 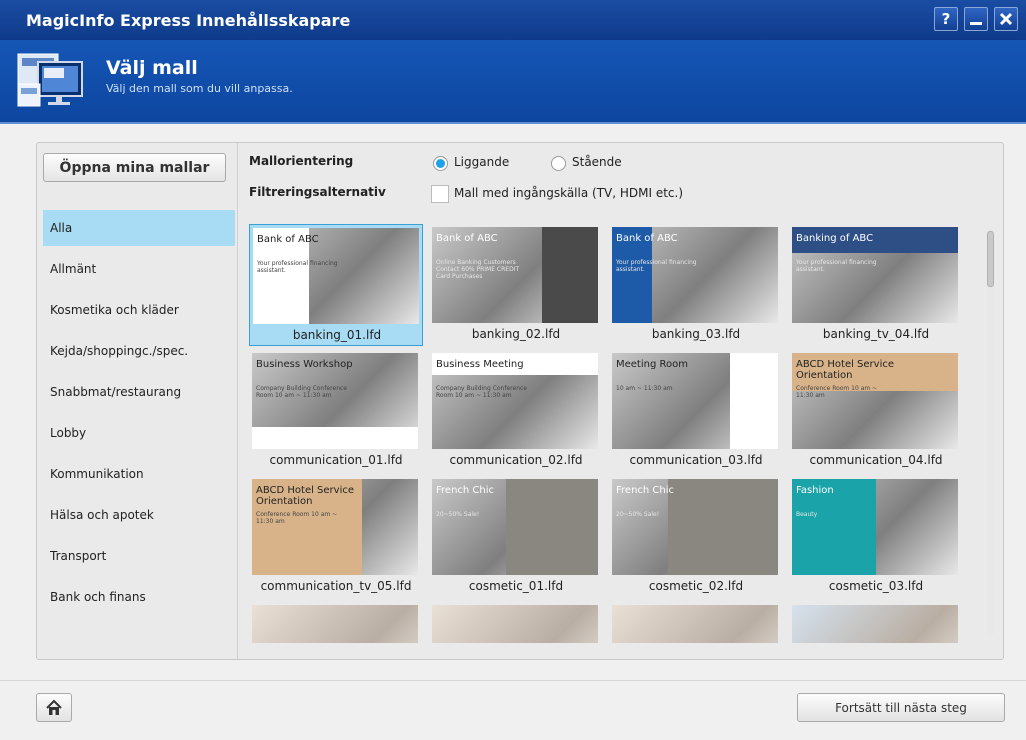 What do you see at coordinates (835, 238) in the screenshot?
I see `template-caption: Banking of ABC` at bounding box center [835, 238].